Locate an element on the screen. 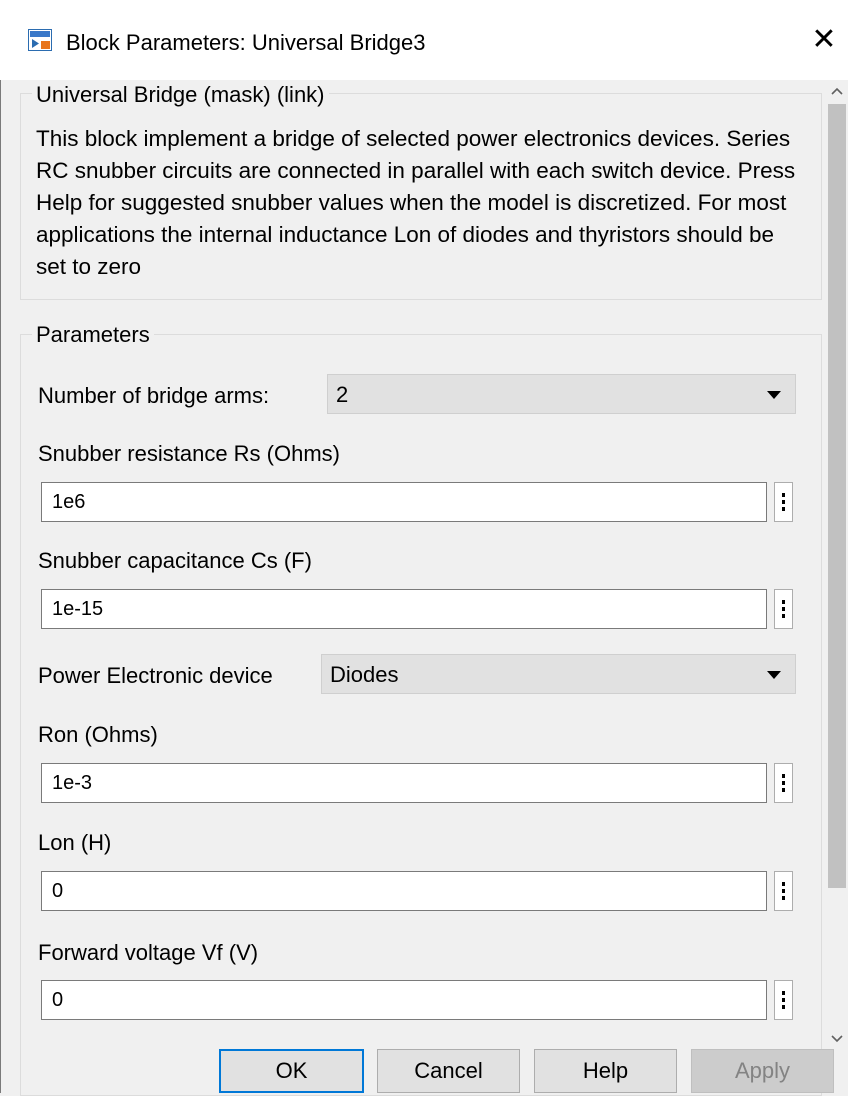  lon-more-button is located at coordinates (783, 891).